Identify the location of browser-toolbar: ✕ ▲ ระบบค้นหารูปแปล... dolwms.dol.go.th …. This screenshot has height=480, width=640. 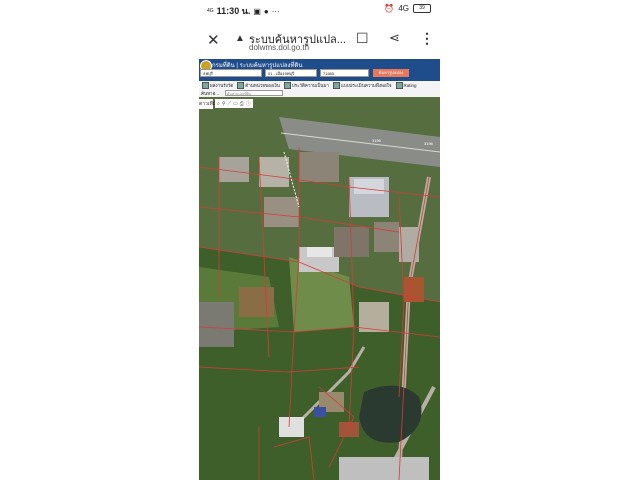
(319, 40).